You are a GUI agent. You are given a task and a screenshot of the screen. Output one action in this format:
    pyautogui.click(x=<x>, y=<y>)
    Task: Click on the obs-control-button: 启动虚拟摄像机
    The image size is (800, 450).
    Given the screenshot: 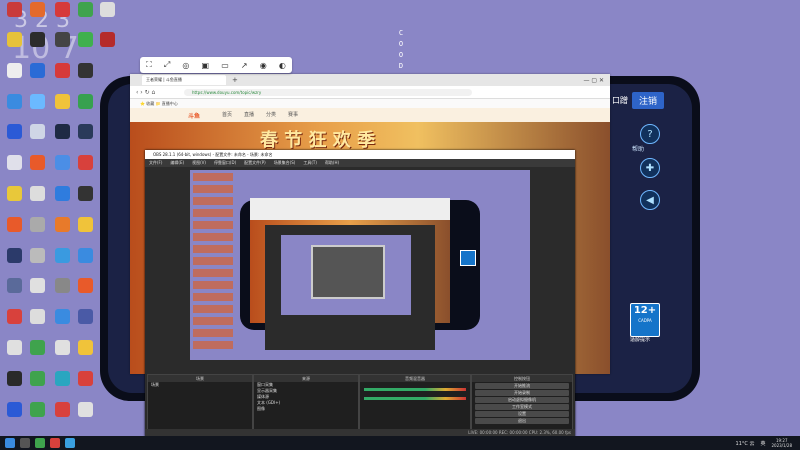 What is the action you would take?
    pyautogui.click(x=522, y=400)
    